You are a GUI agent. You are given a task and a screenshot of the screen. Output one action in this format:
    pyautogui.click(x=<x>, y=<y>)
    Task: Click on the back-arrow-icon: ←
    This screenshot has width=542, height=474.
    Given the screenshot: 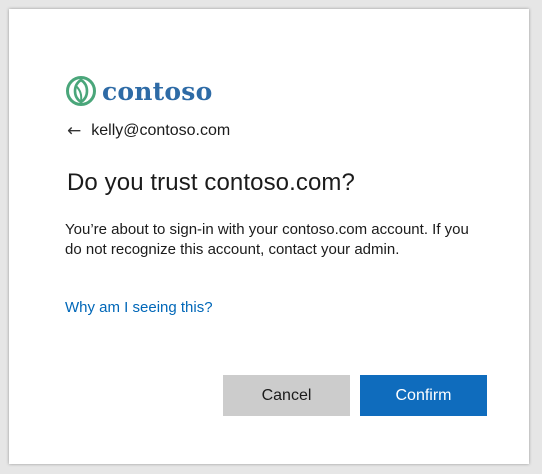 What is the action you would take?
    pyautogui.click(x=74, y=131)
    